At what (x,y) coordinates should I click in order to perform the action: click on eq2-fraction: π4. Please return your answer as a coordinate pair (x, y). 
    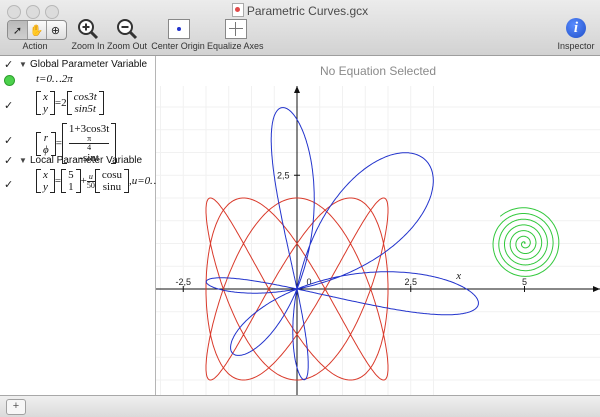
    Looking at the image, I should click on (89, 143).